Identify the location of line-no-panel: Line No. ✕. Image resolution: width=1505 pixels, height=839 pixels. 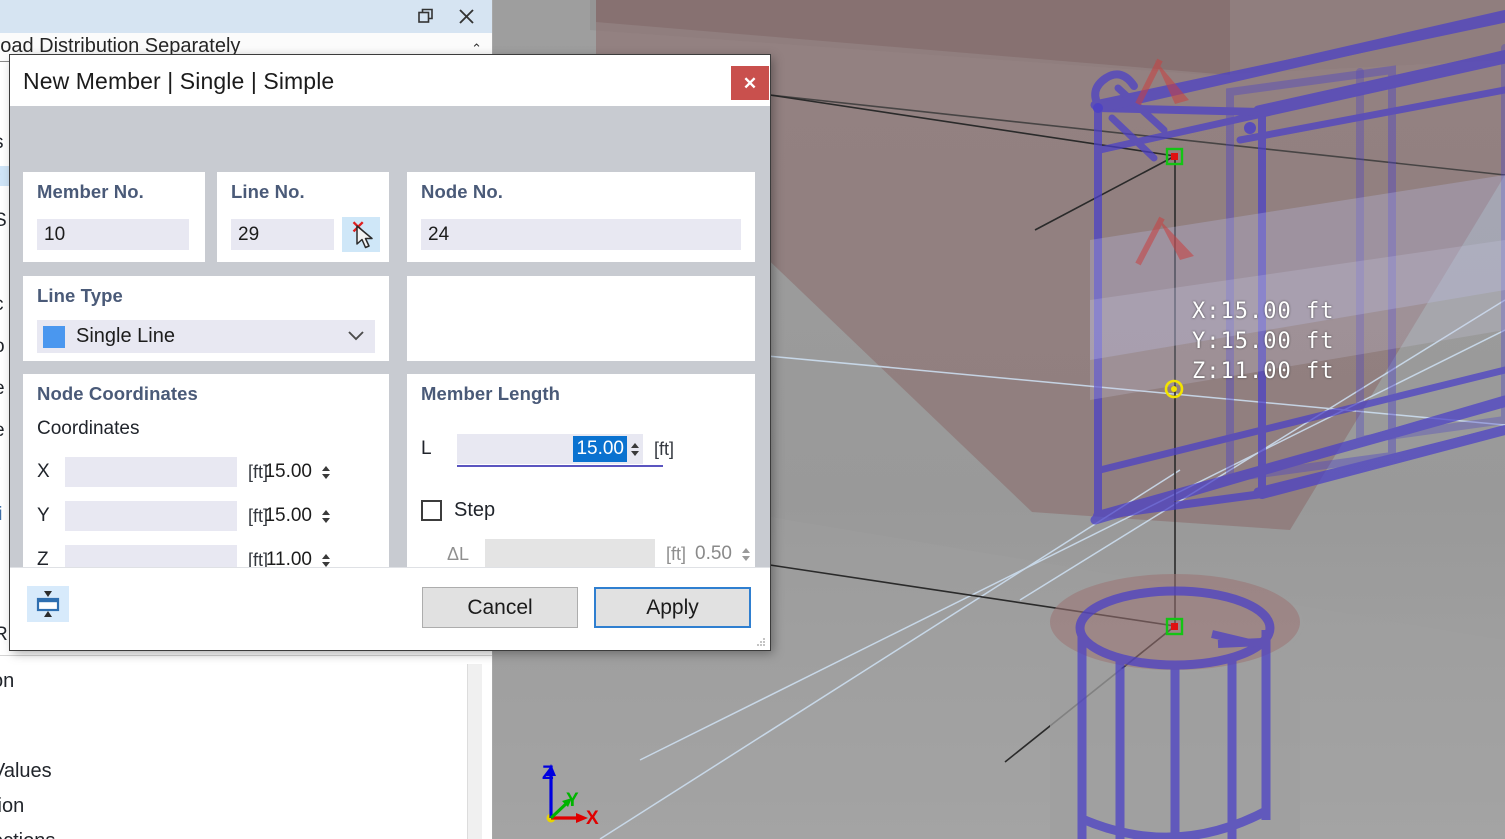
(303, 217).